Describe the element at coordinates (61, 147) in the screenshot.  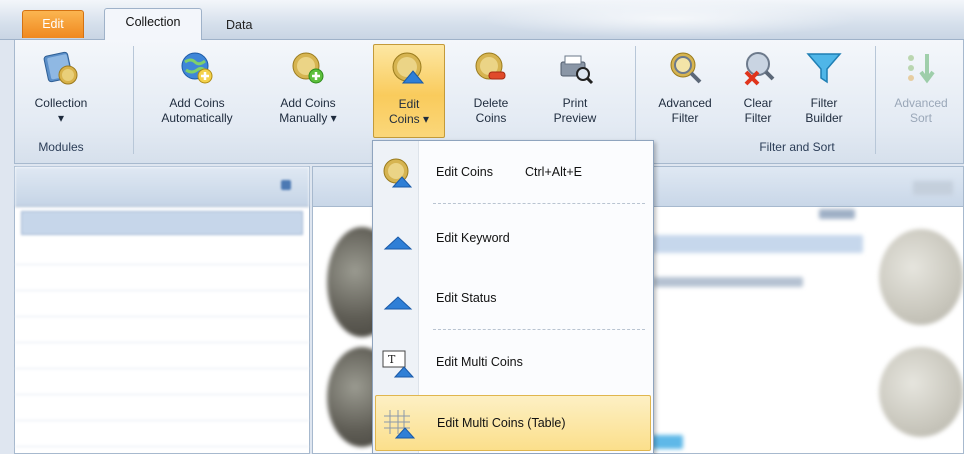
I see `group-label-modules: Modules` at that location.